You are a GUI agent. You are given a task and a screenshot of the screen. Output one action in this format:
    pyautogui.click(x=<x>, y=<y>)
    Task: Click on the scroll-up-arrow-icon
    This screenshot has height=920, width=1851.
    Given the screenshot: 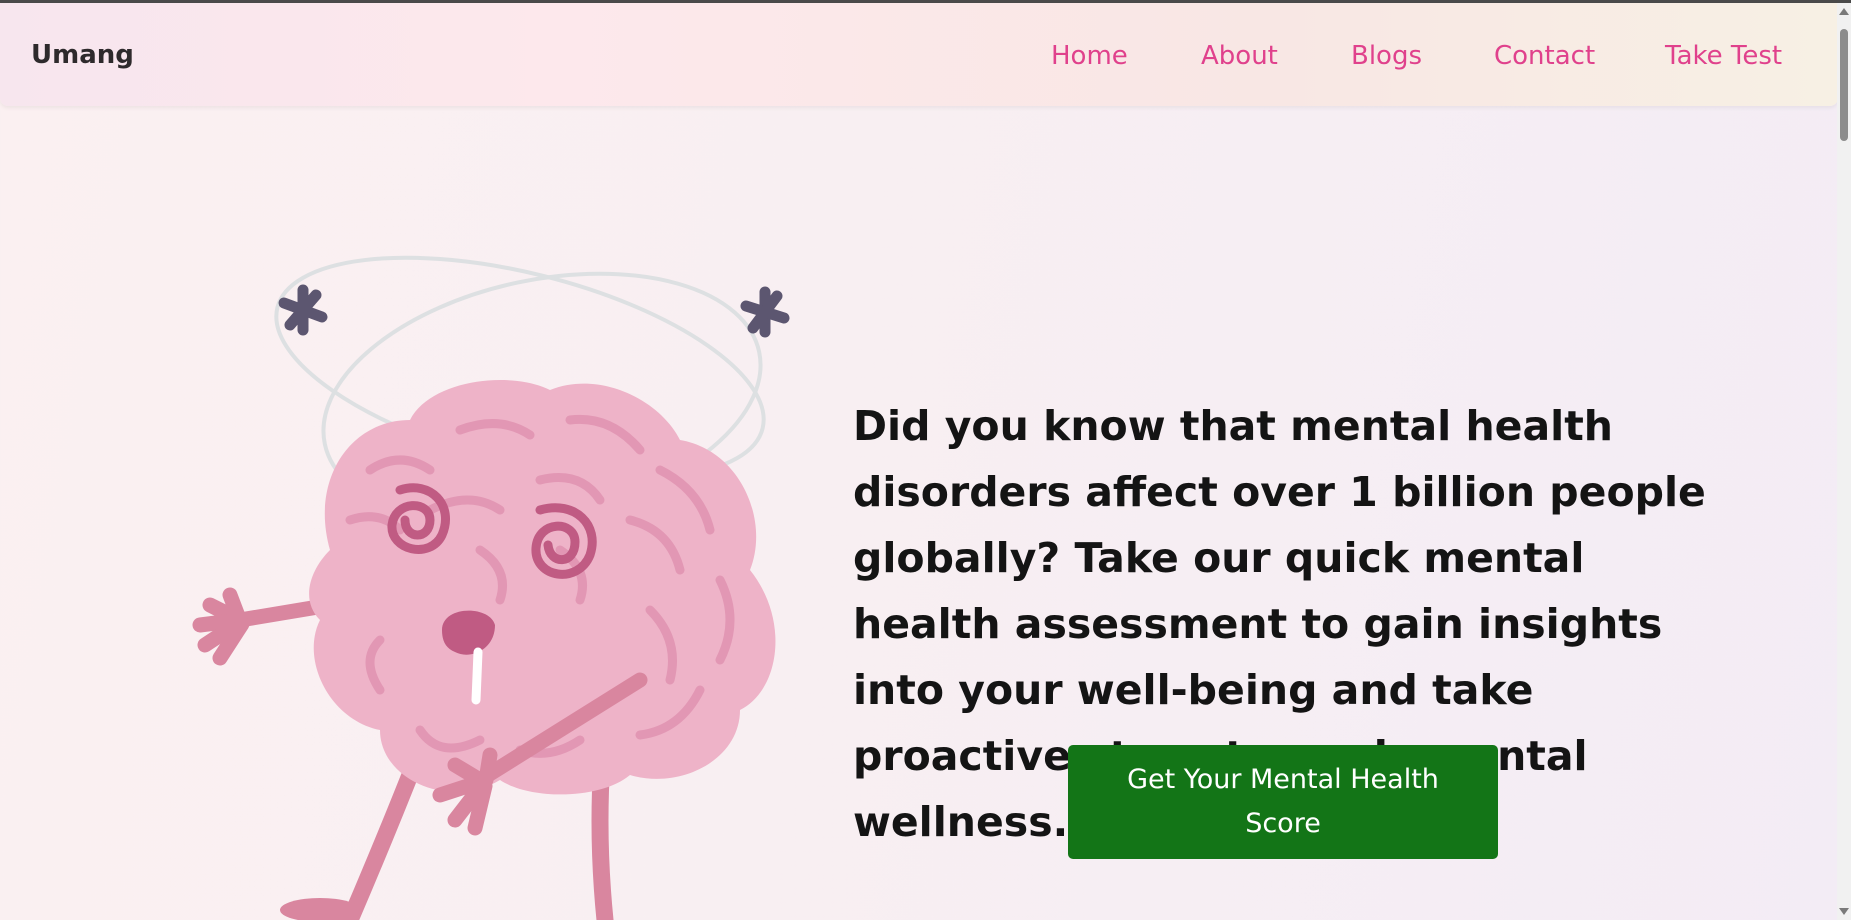 What is the action you would take?
    pyautogui.click(x=1844, y=11)
    